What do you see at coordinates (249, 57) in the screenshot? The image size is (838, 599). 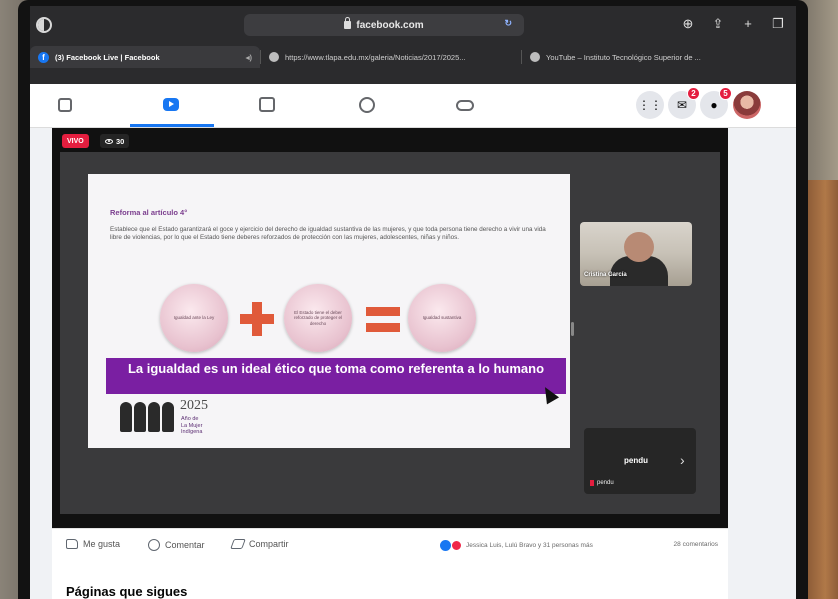 I see `audio-icon: ◂)` at bounding box center [249, 57].